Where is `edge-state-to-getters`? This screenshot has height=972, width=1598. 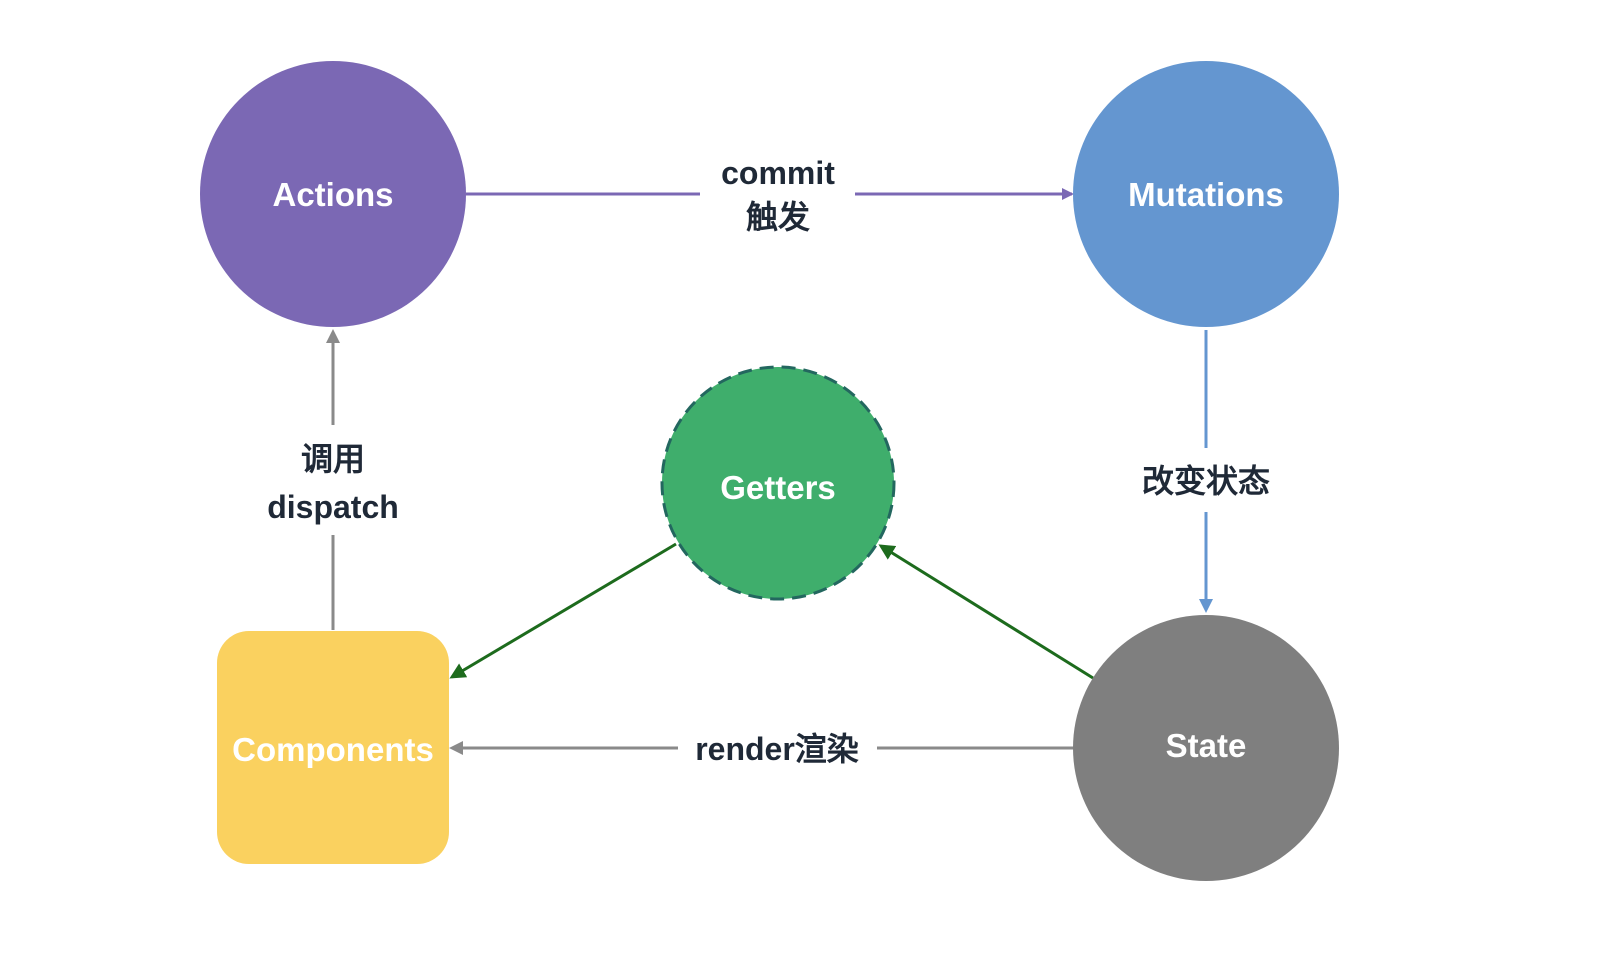 edge-state-to-getters is located at coordinates (986, 612).